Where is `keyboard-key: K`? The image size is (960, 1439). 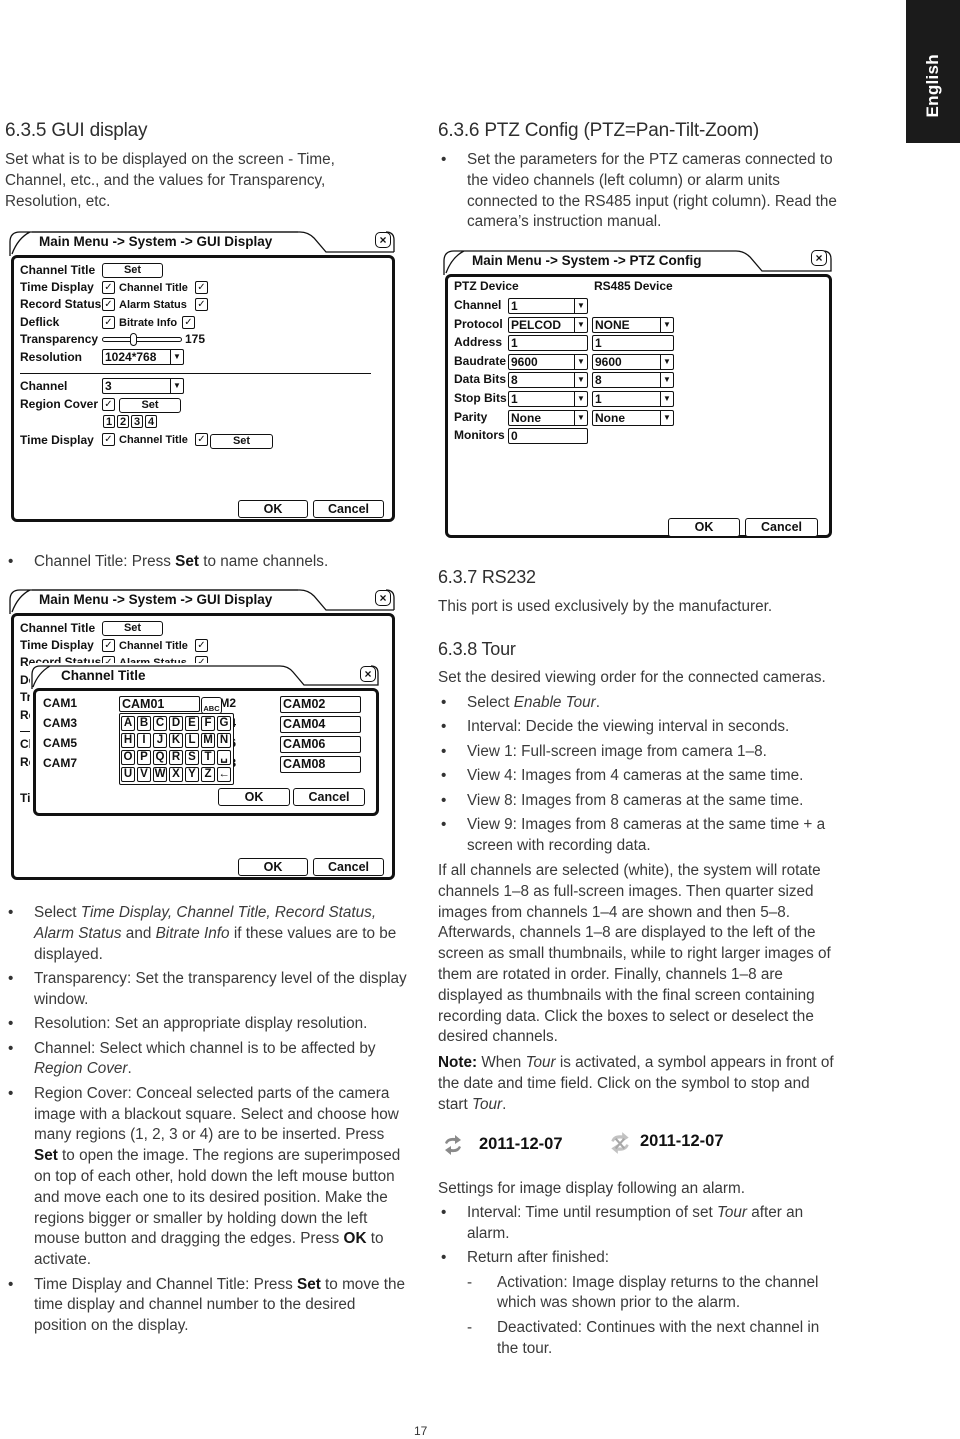 keyboard-key: K is located at coordinates (176, 740).